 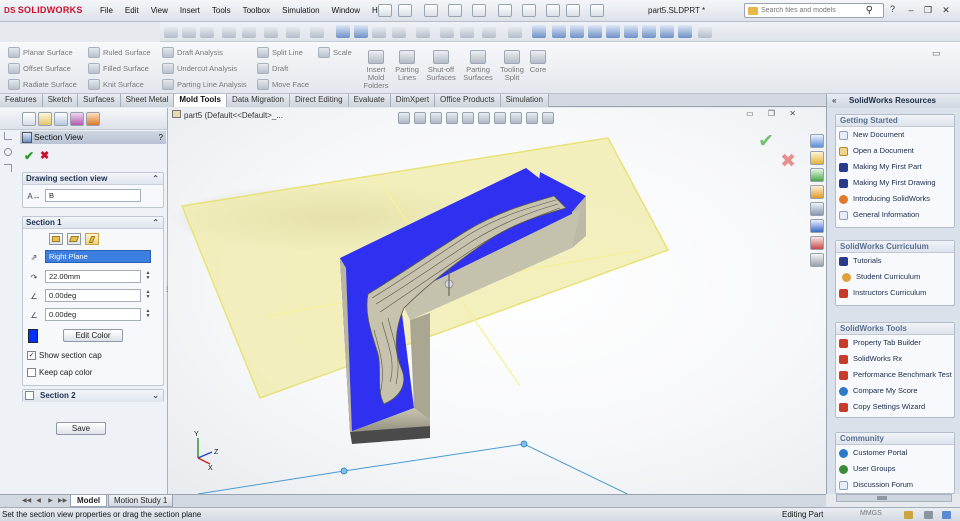 What do you see at coordinates (538, 62) in the screenshot?
I see `core-button: Core` at bounding box center [538, 62].